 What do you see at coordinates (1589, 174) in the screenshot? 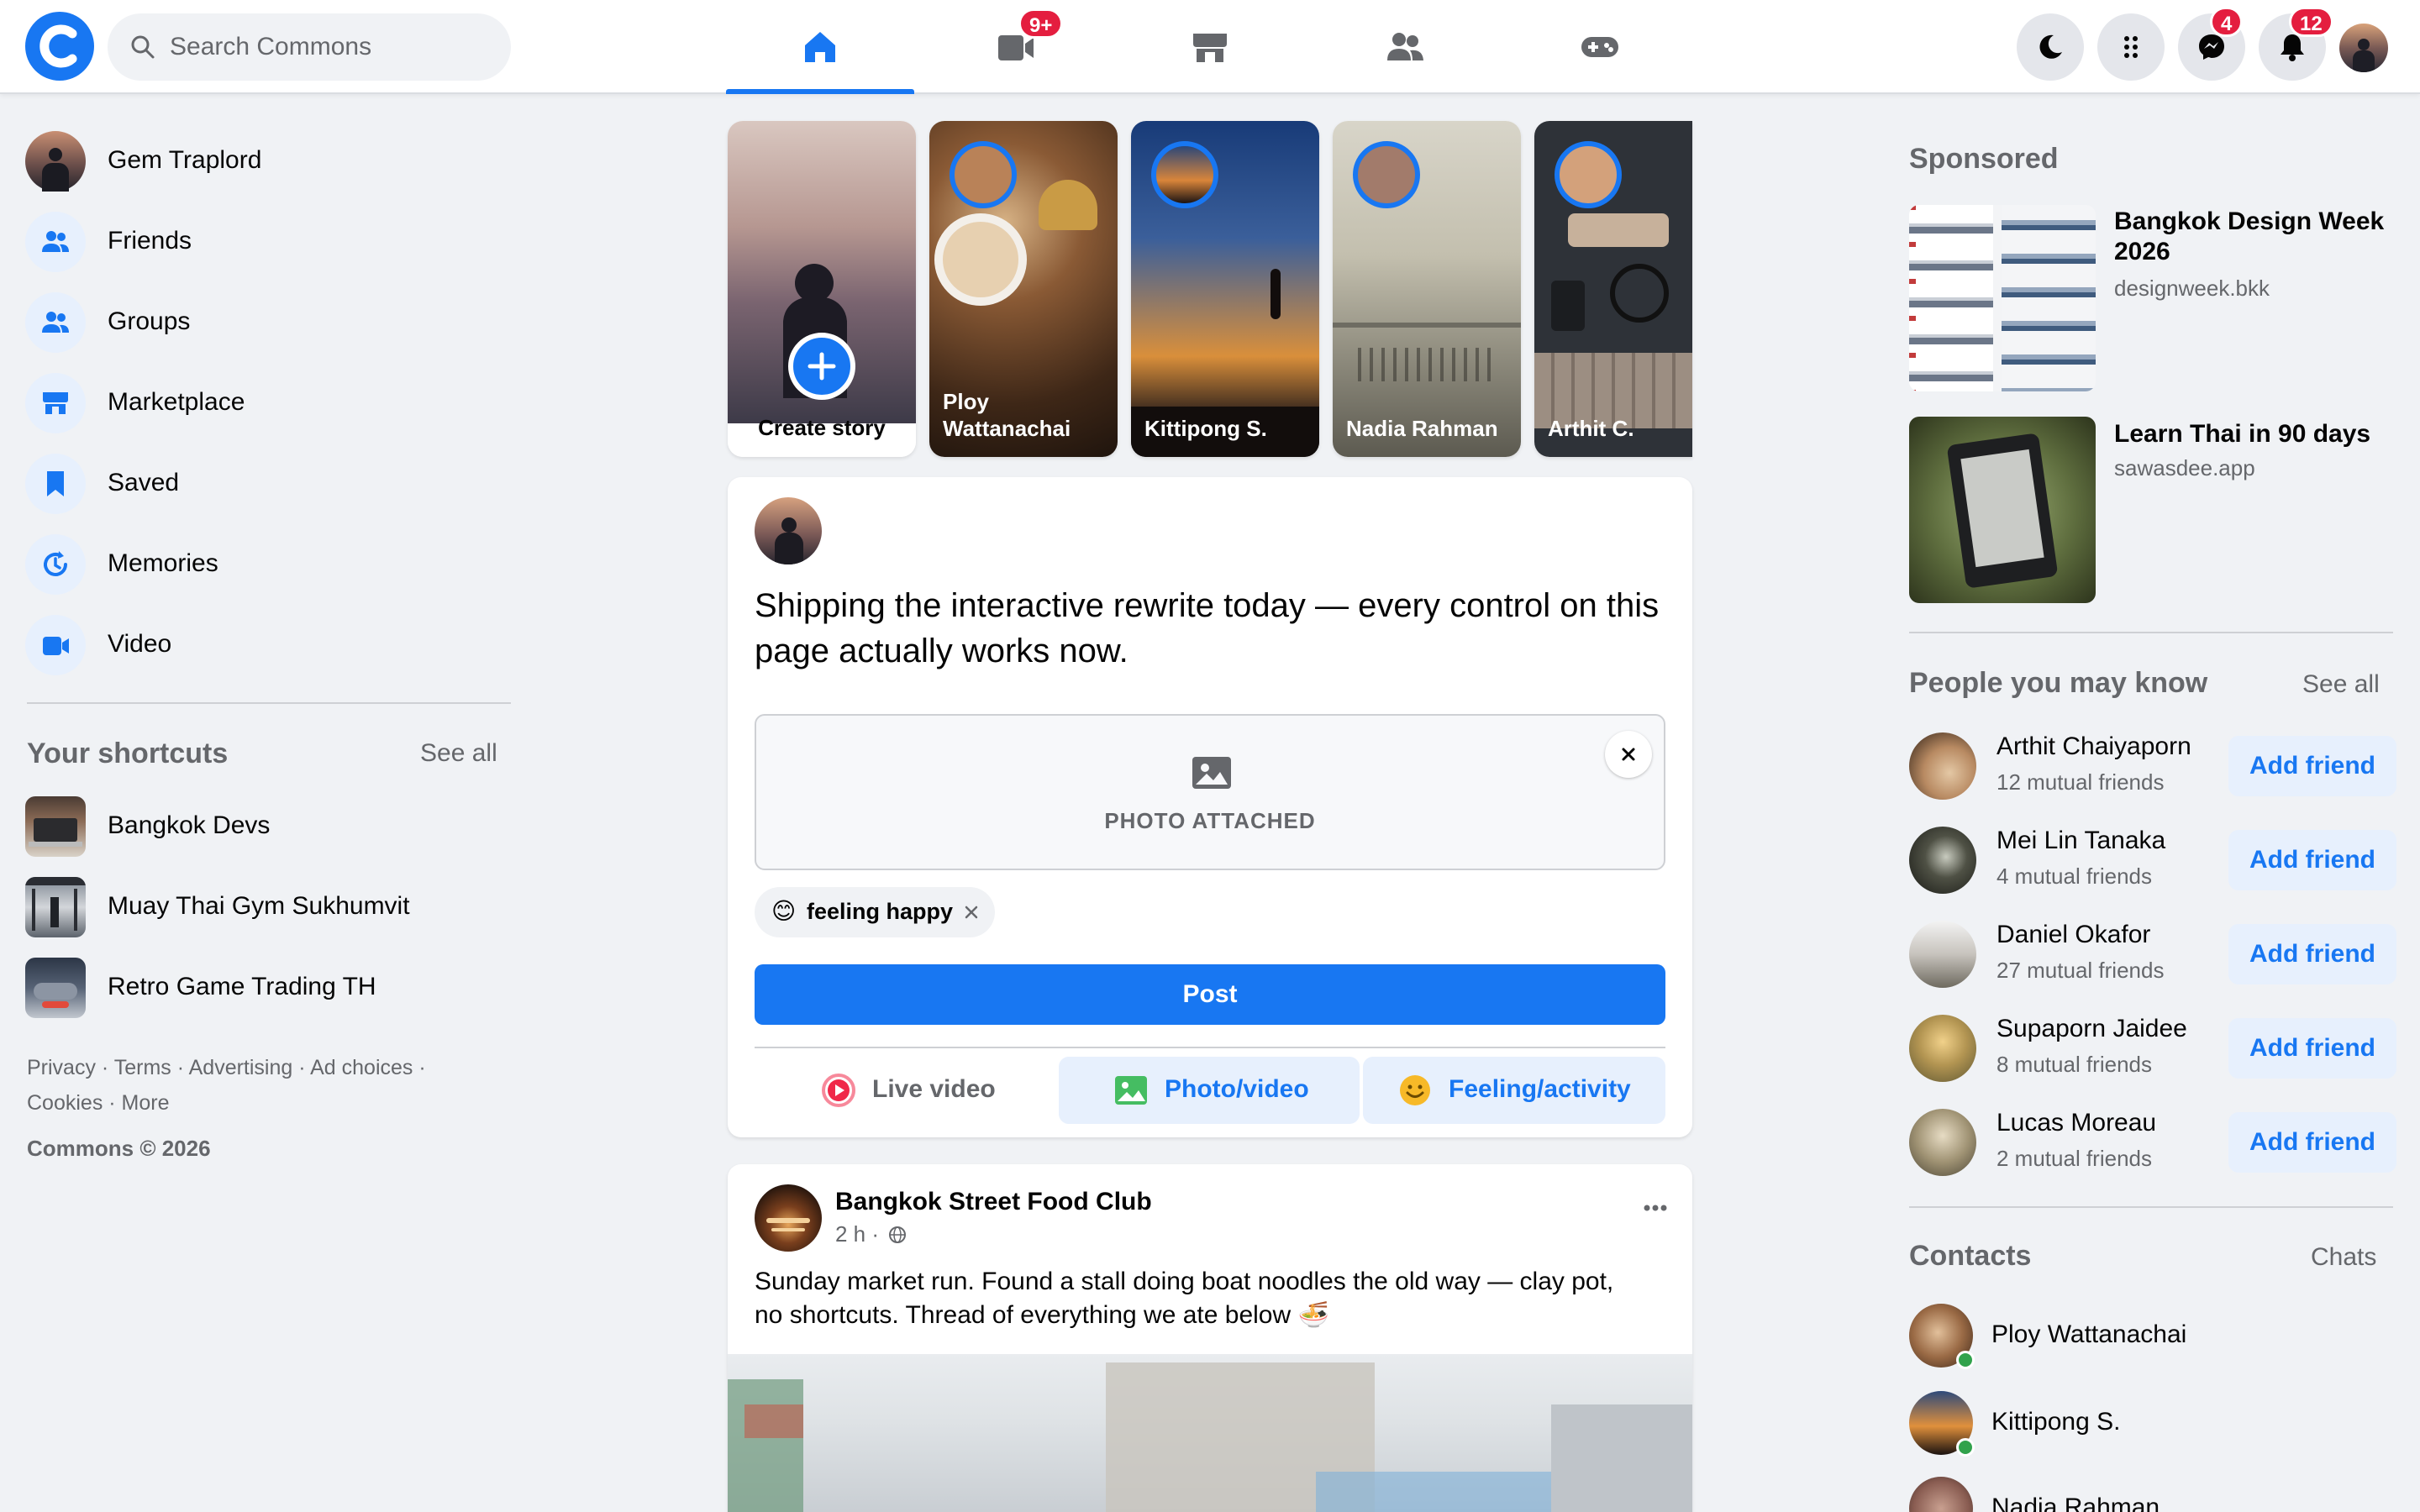
I see `story-avatar` at bounding box center [1589, 174].